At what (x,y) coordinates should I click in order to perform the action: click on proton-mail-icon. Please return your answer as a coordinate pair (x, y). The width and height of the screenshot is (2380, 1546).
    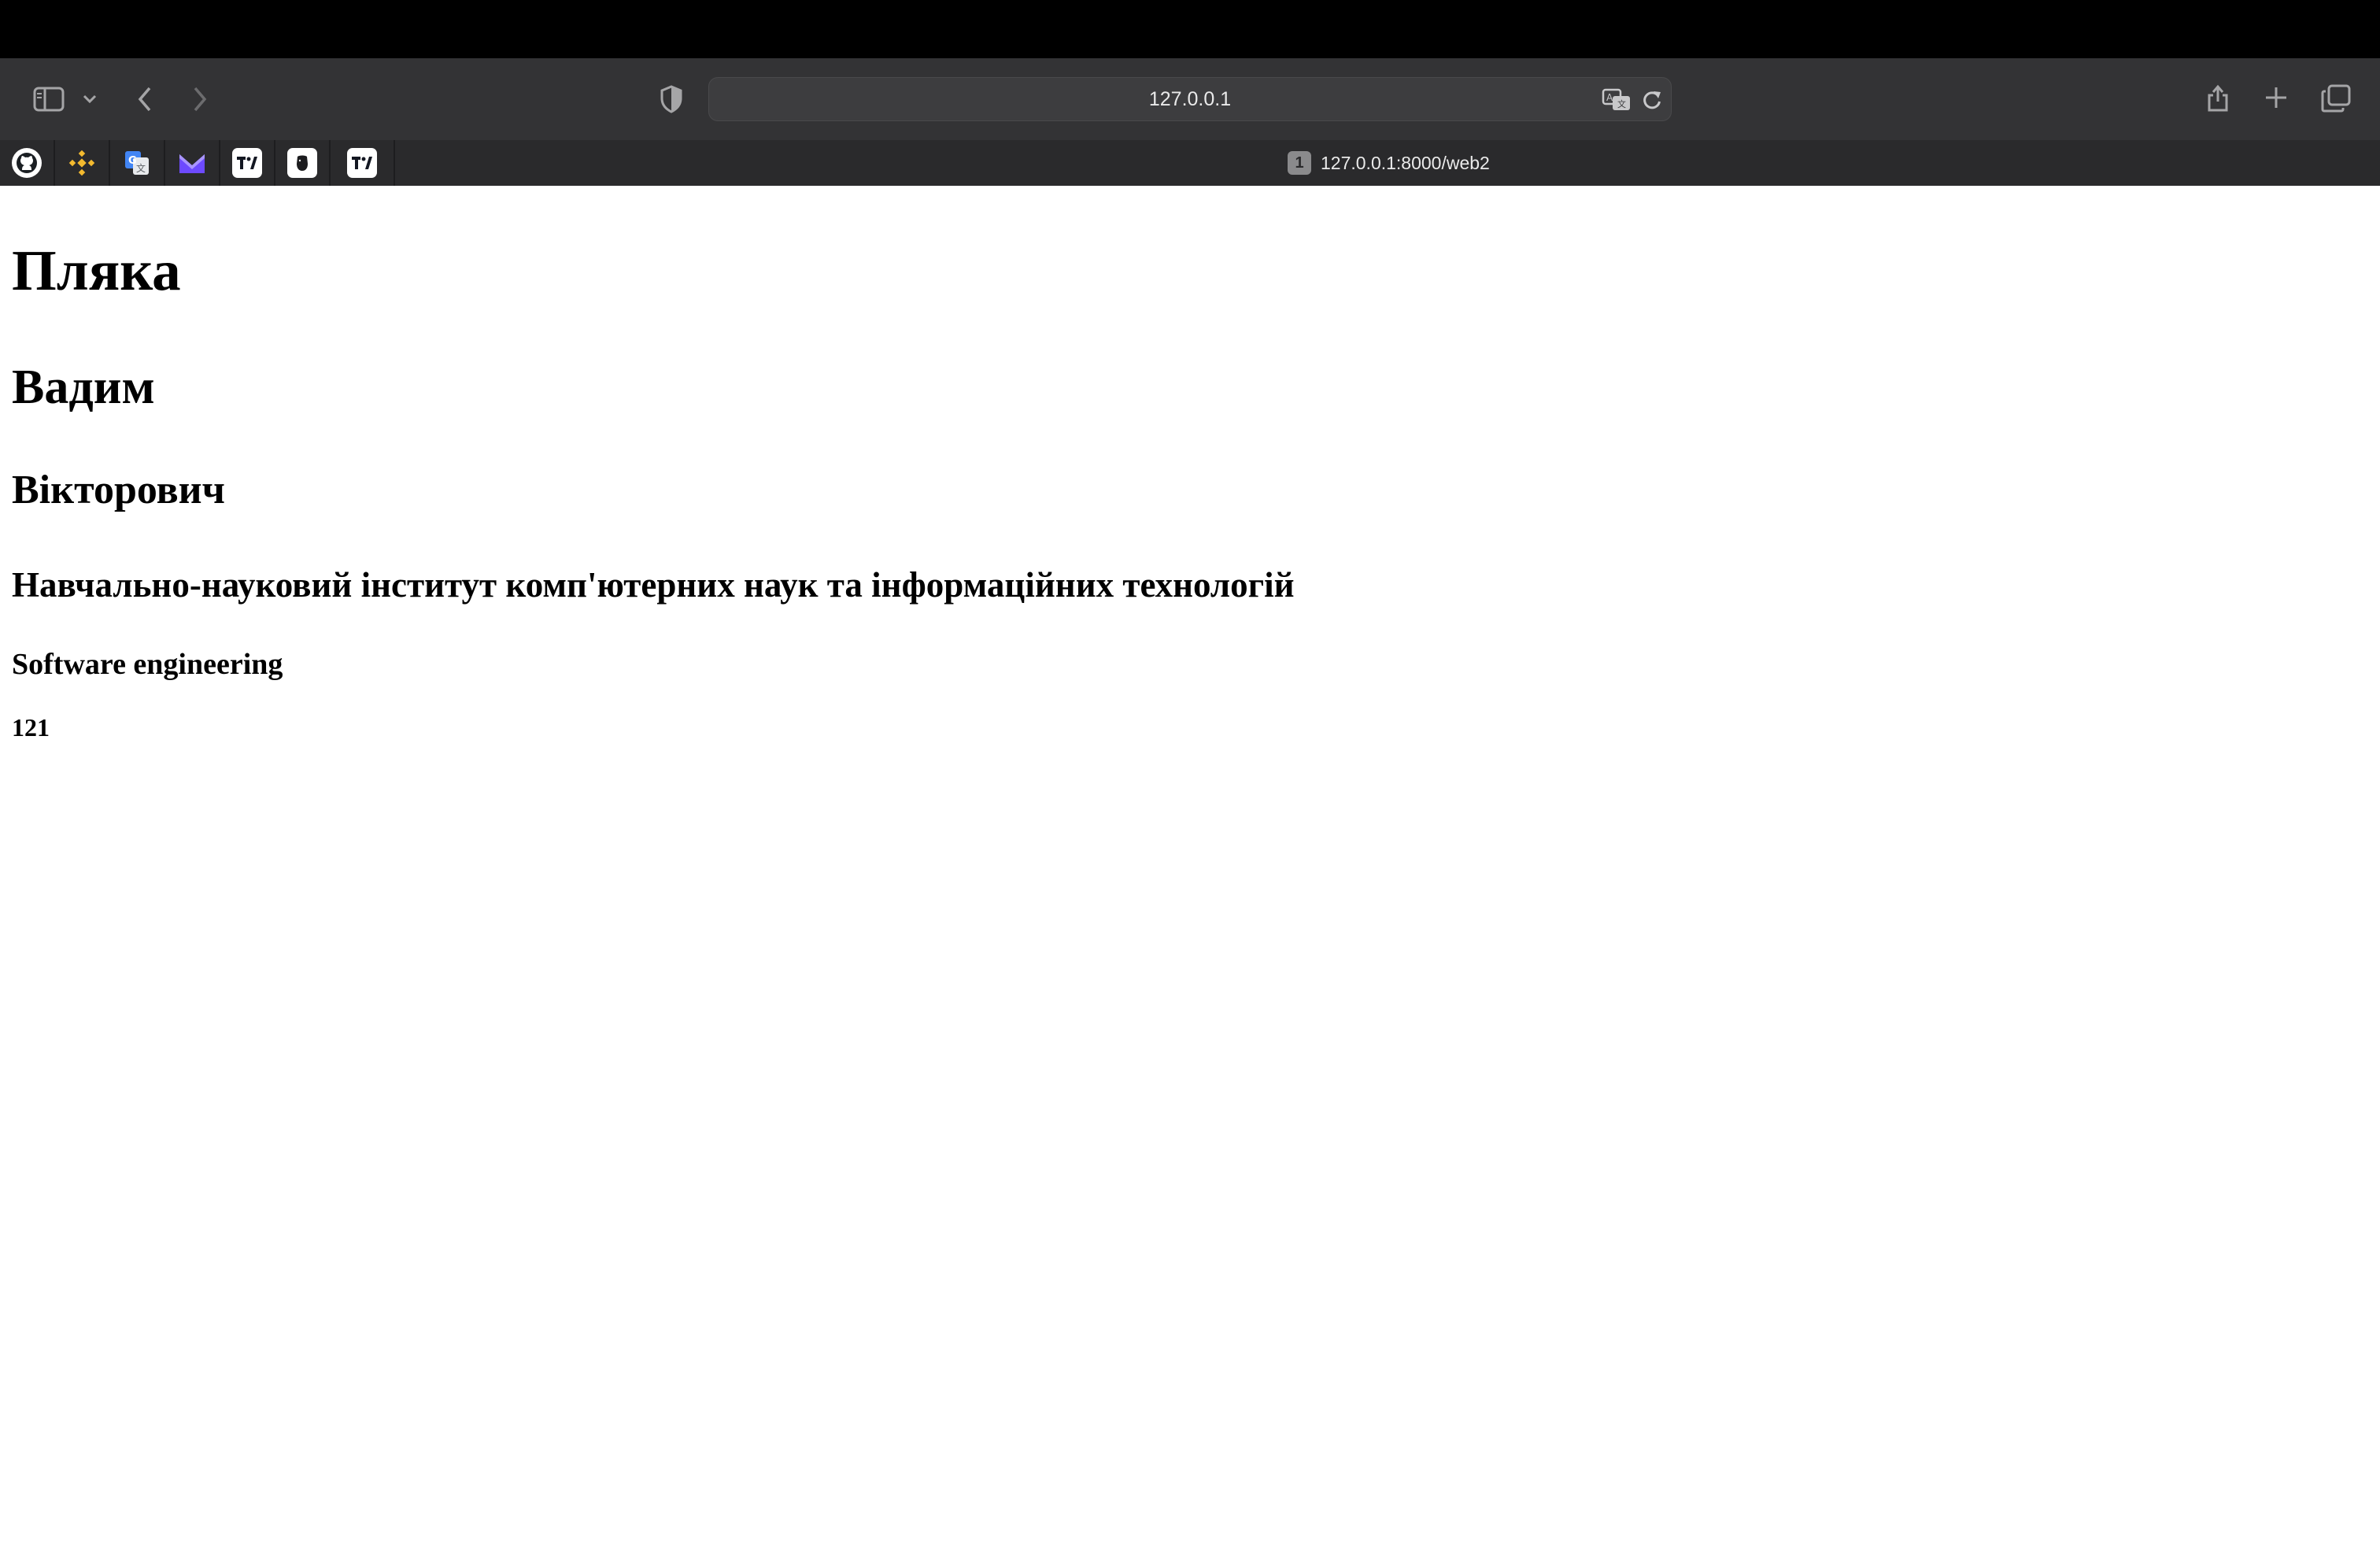
    Looking at the image, I should click on (192, 163).